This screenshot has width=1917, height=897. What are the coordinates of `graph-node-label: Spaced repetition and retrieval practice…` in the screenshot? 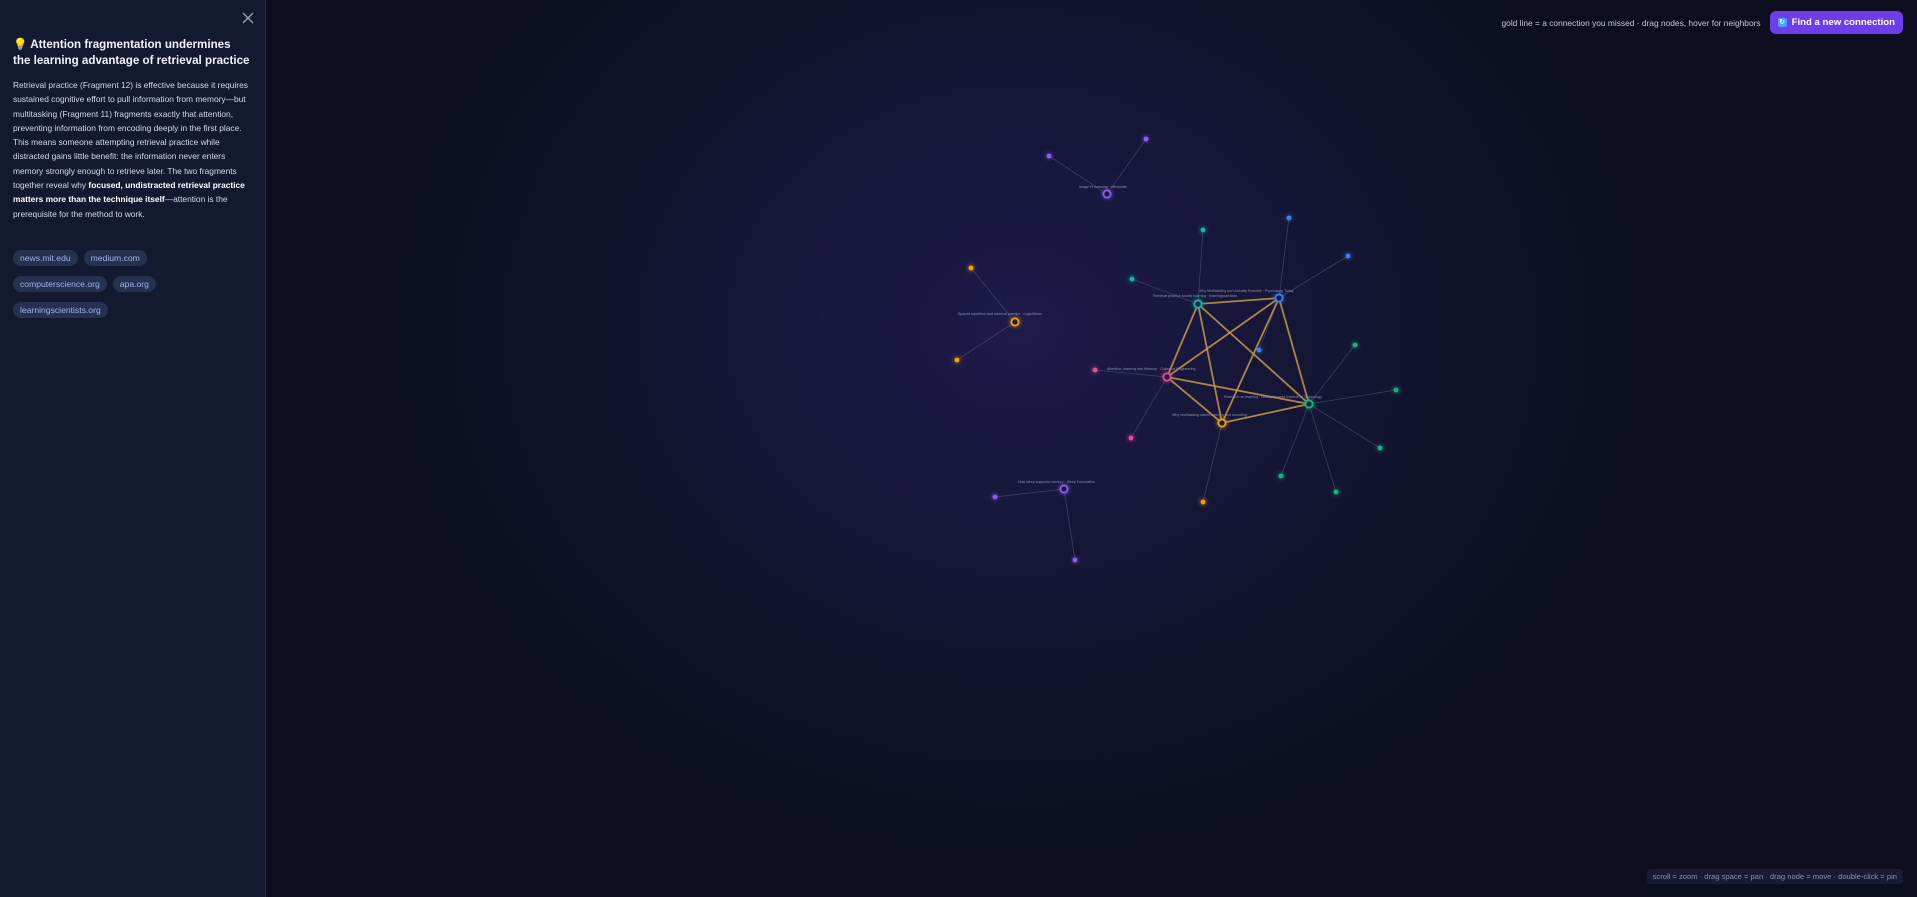 It's located at (1000, 314).